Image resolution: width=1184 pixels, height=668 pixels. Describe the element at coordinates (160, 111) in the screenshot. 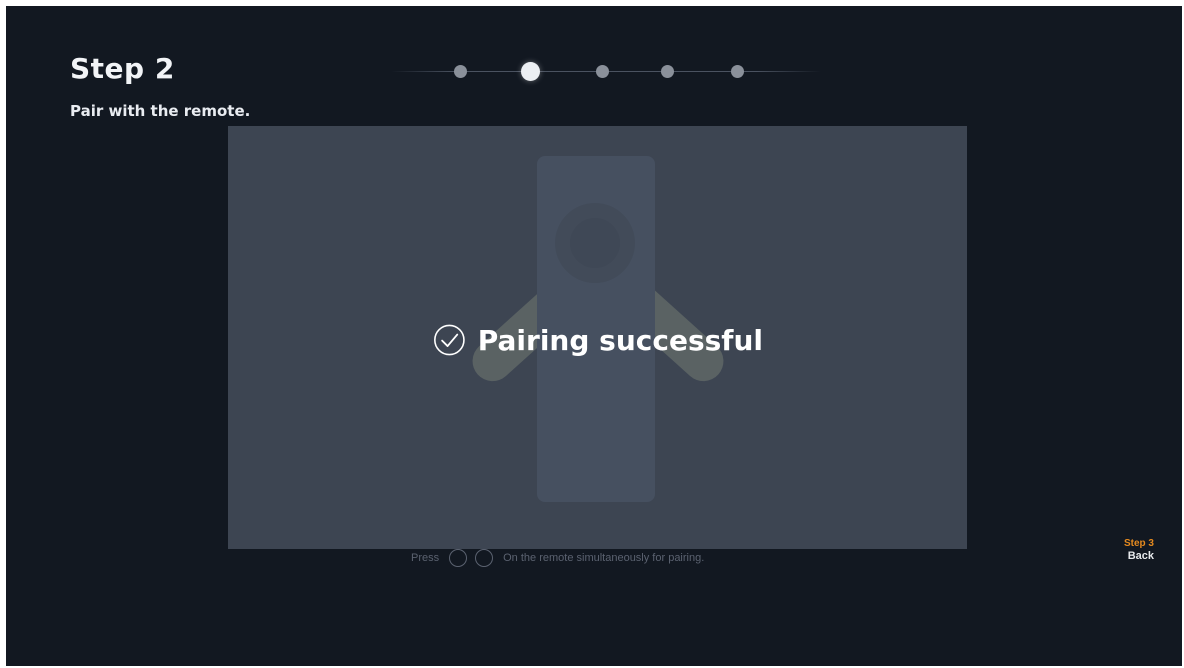

I see `page-subtitle: Pair with the remote.` at that location.